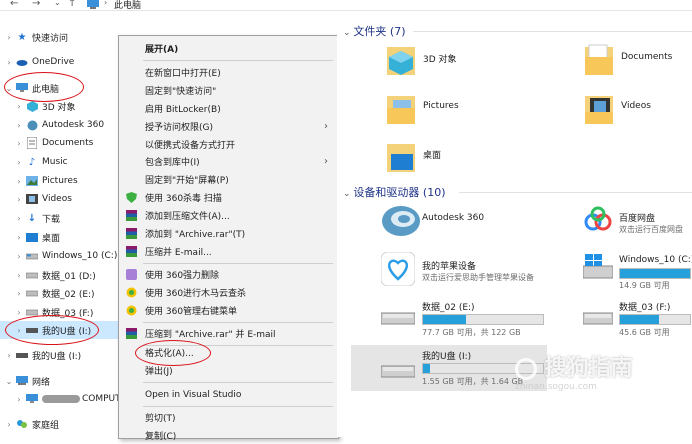 Image resolution: width=692 pixels, height=444 pixels. I want to click on back-arrow-icon: ←, so click(14, 4).